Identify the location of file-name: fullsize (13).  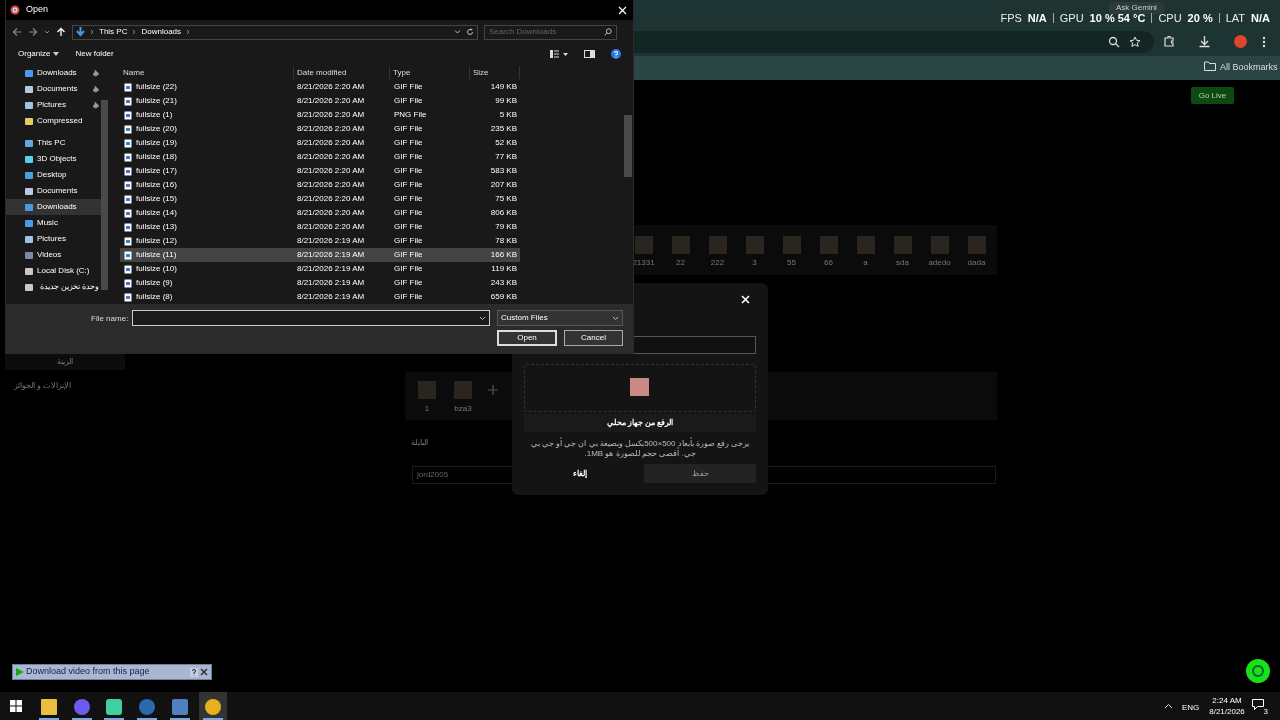
(156, 227).